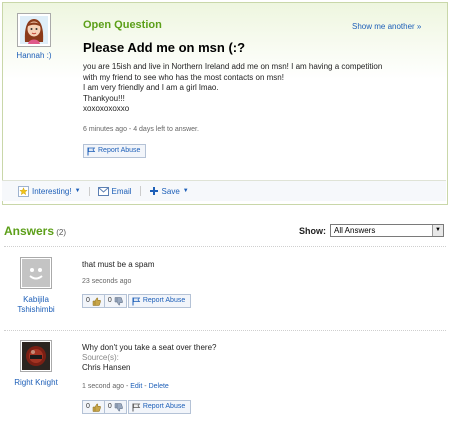  What do you see at coordinates (149, 347) in the screenshot?
I see `answer-text: Why don't you take a seat over there?` at bounding box center [149, 347].